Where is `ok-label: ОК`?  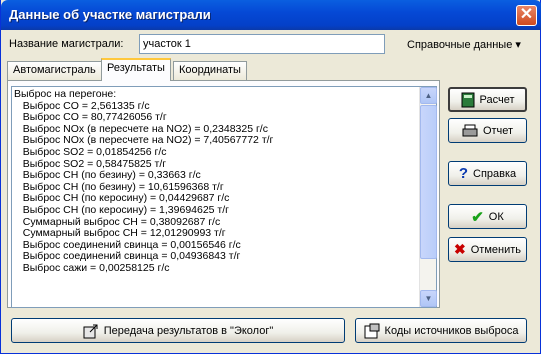 ok-label: ОК is located at coordinates (496, 216).